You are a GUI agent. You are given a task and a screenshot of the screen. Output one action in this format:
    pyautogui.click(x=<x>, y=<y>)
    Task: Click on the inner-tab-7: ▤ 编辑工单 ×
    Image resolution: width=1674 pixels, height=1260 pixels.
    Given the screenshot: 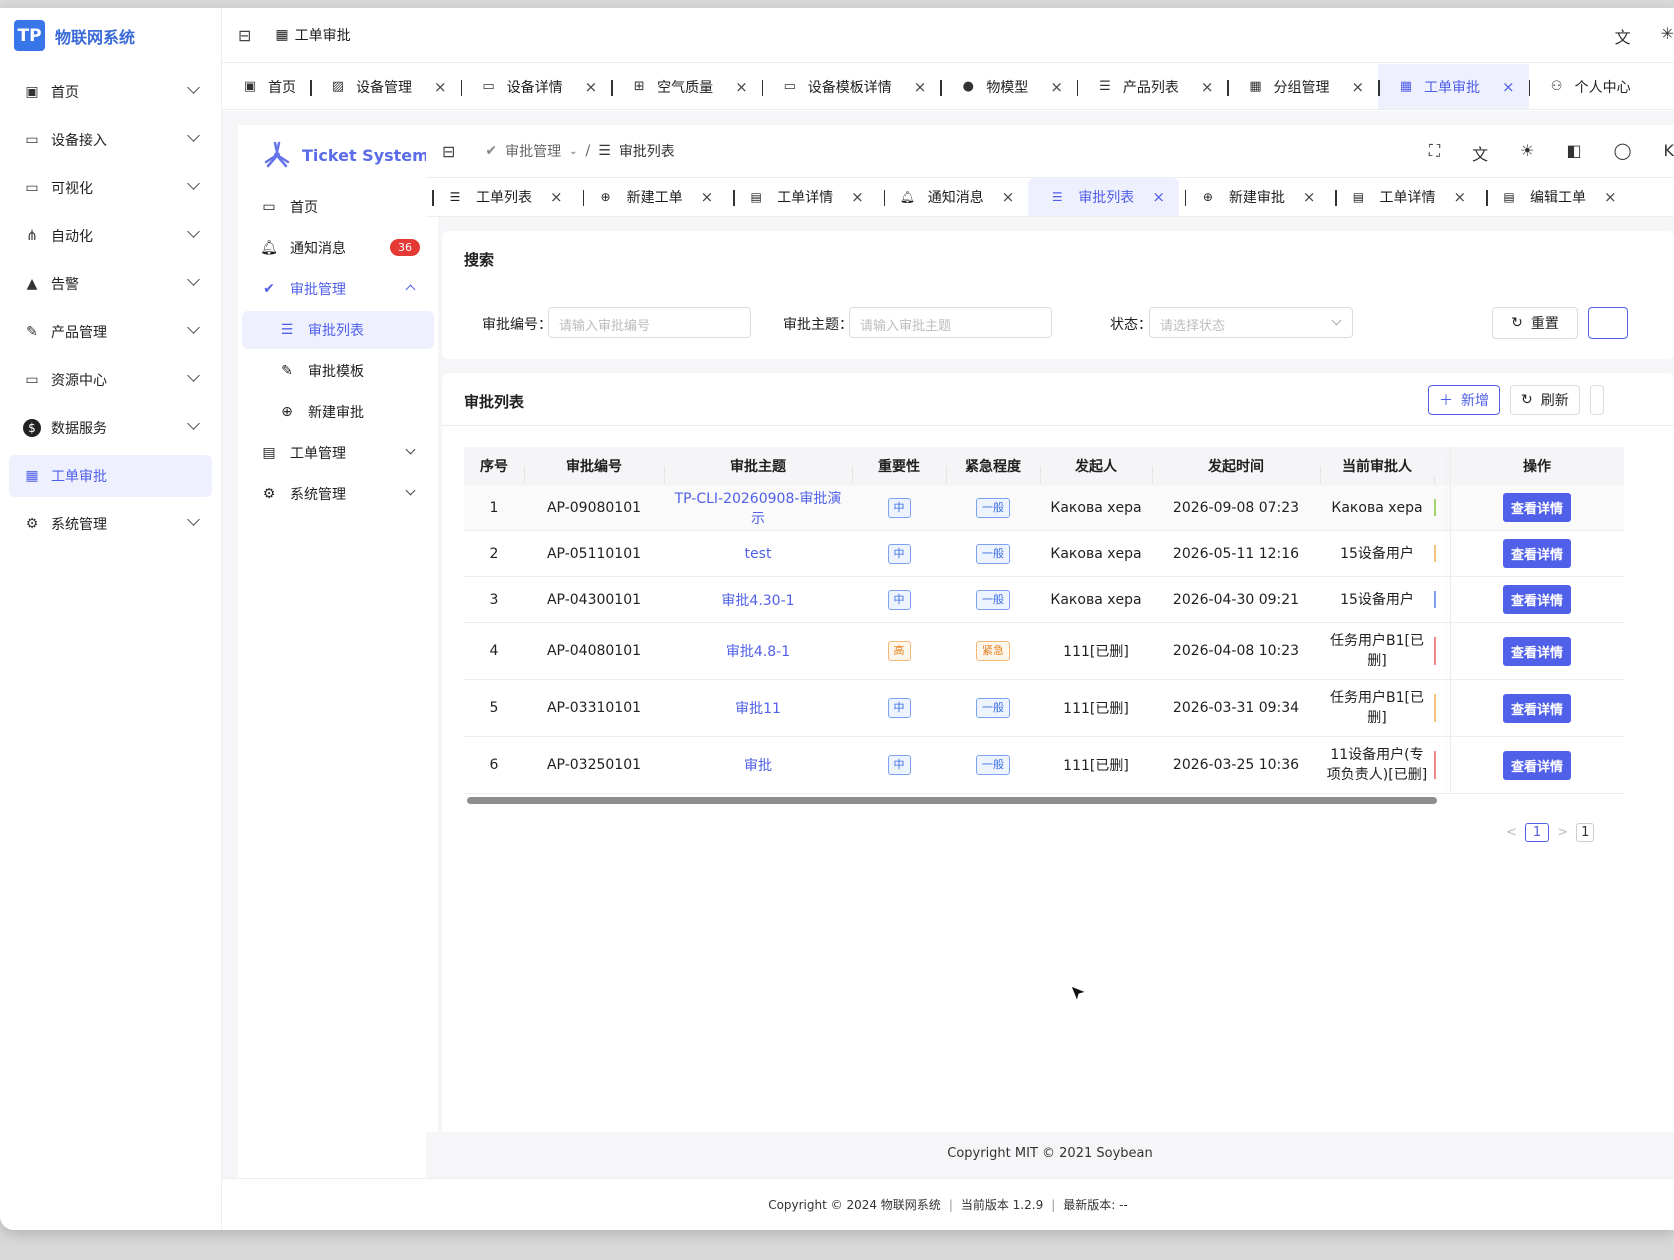 What is the action you would take?
    pyautogui.click(x=1555, y=197)
    